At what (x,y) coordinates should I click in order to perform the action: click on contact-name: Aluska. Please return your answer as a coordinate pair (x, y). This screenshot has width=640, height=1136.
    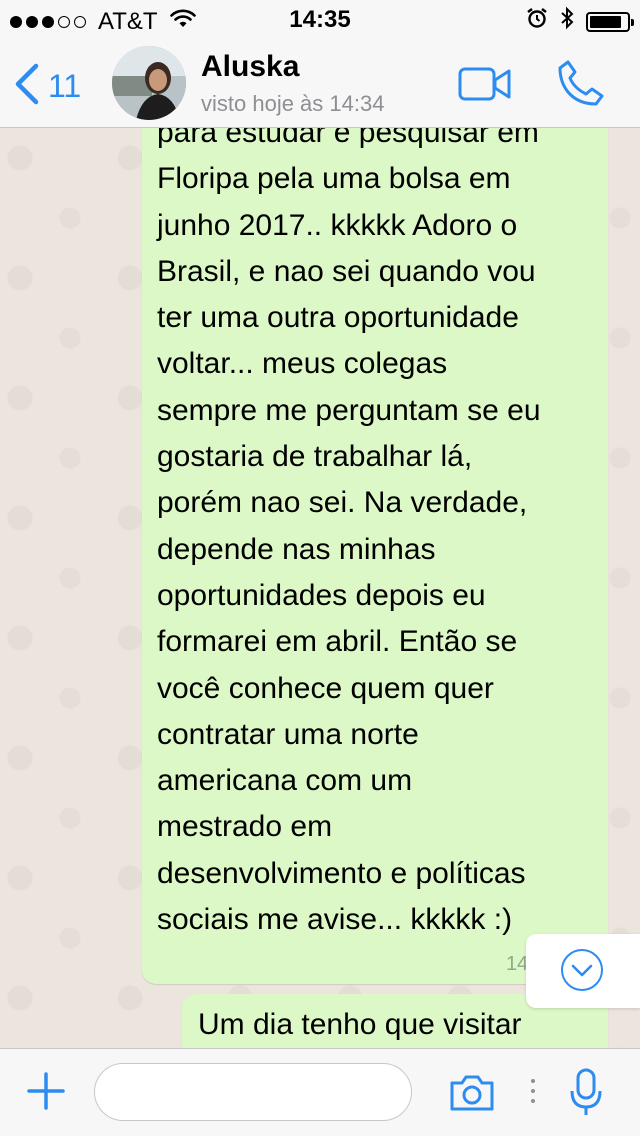
    Looking at the image, I should click on (250, 67).